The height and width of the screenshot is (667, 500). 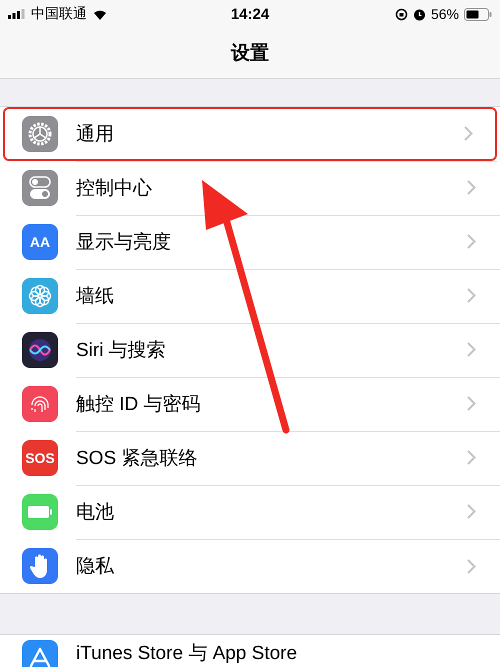 I want to click on row-label: 显示与亮度, so click(x=123, y=242).